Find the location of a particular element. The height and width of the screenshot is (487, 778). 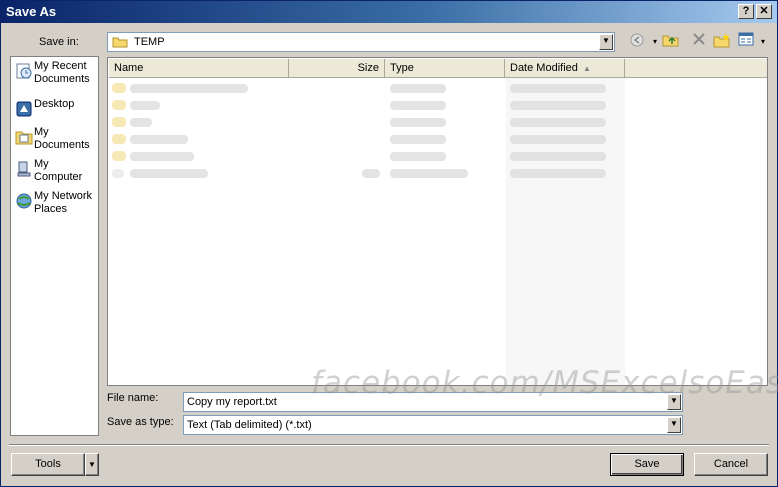

place-my-network-places: My Network Places is located at coordinates (56, 206).